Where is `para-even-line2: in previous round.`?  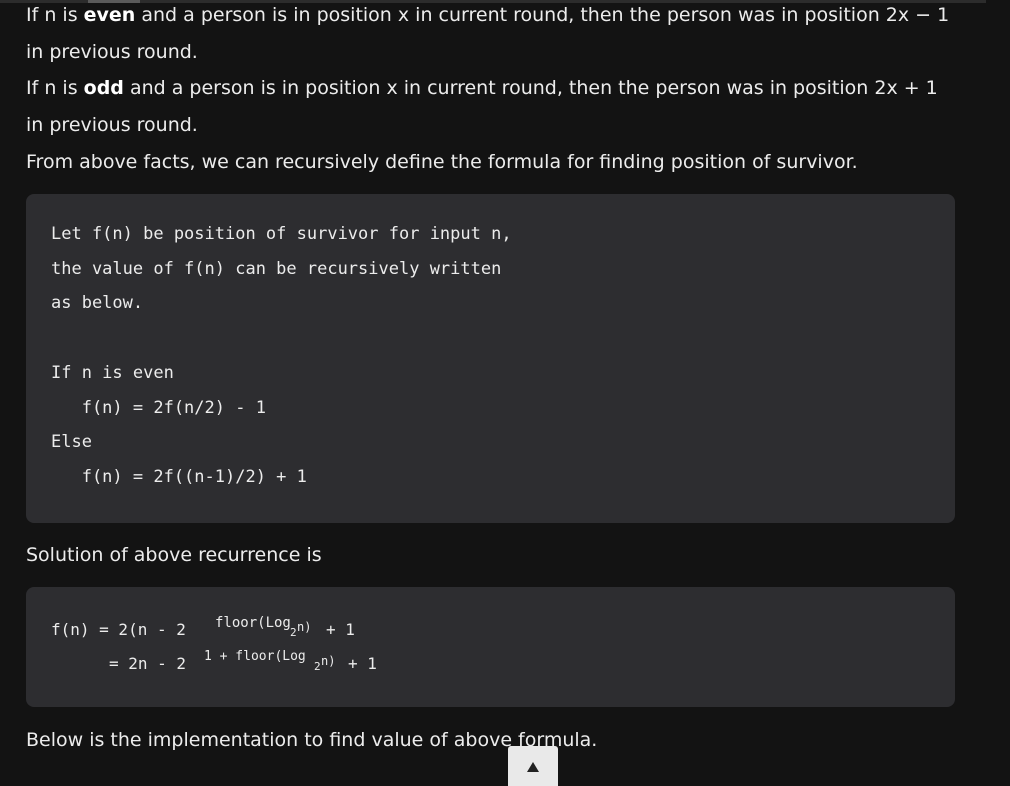 para-even-line2: in previous round. is located at coordinates (112, 52).